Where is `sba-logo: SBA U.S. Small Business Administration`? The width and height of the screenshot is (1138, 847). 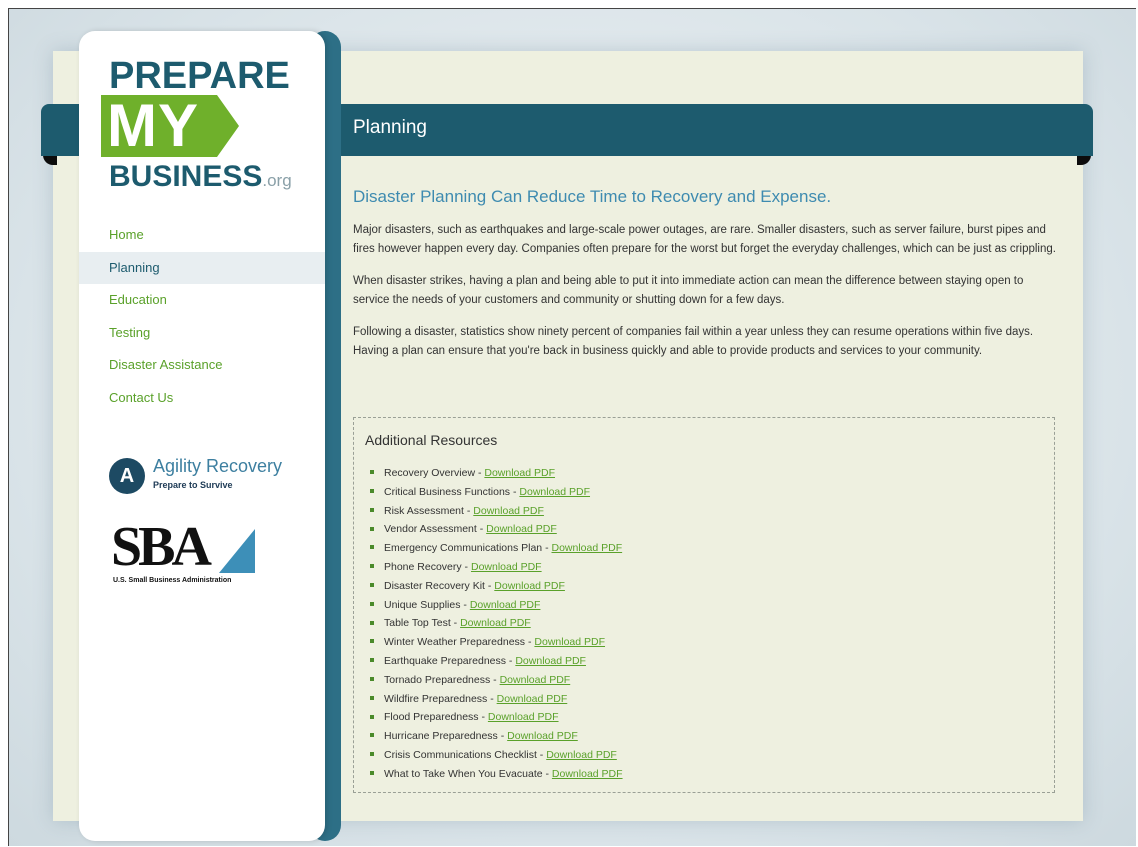 sba-logo: SBA U.S. Small Business Administration is located at coordinates (186, 553).